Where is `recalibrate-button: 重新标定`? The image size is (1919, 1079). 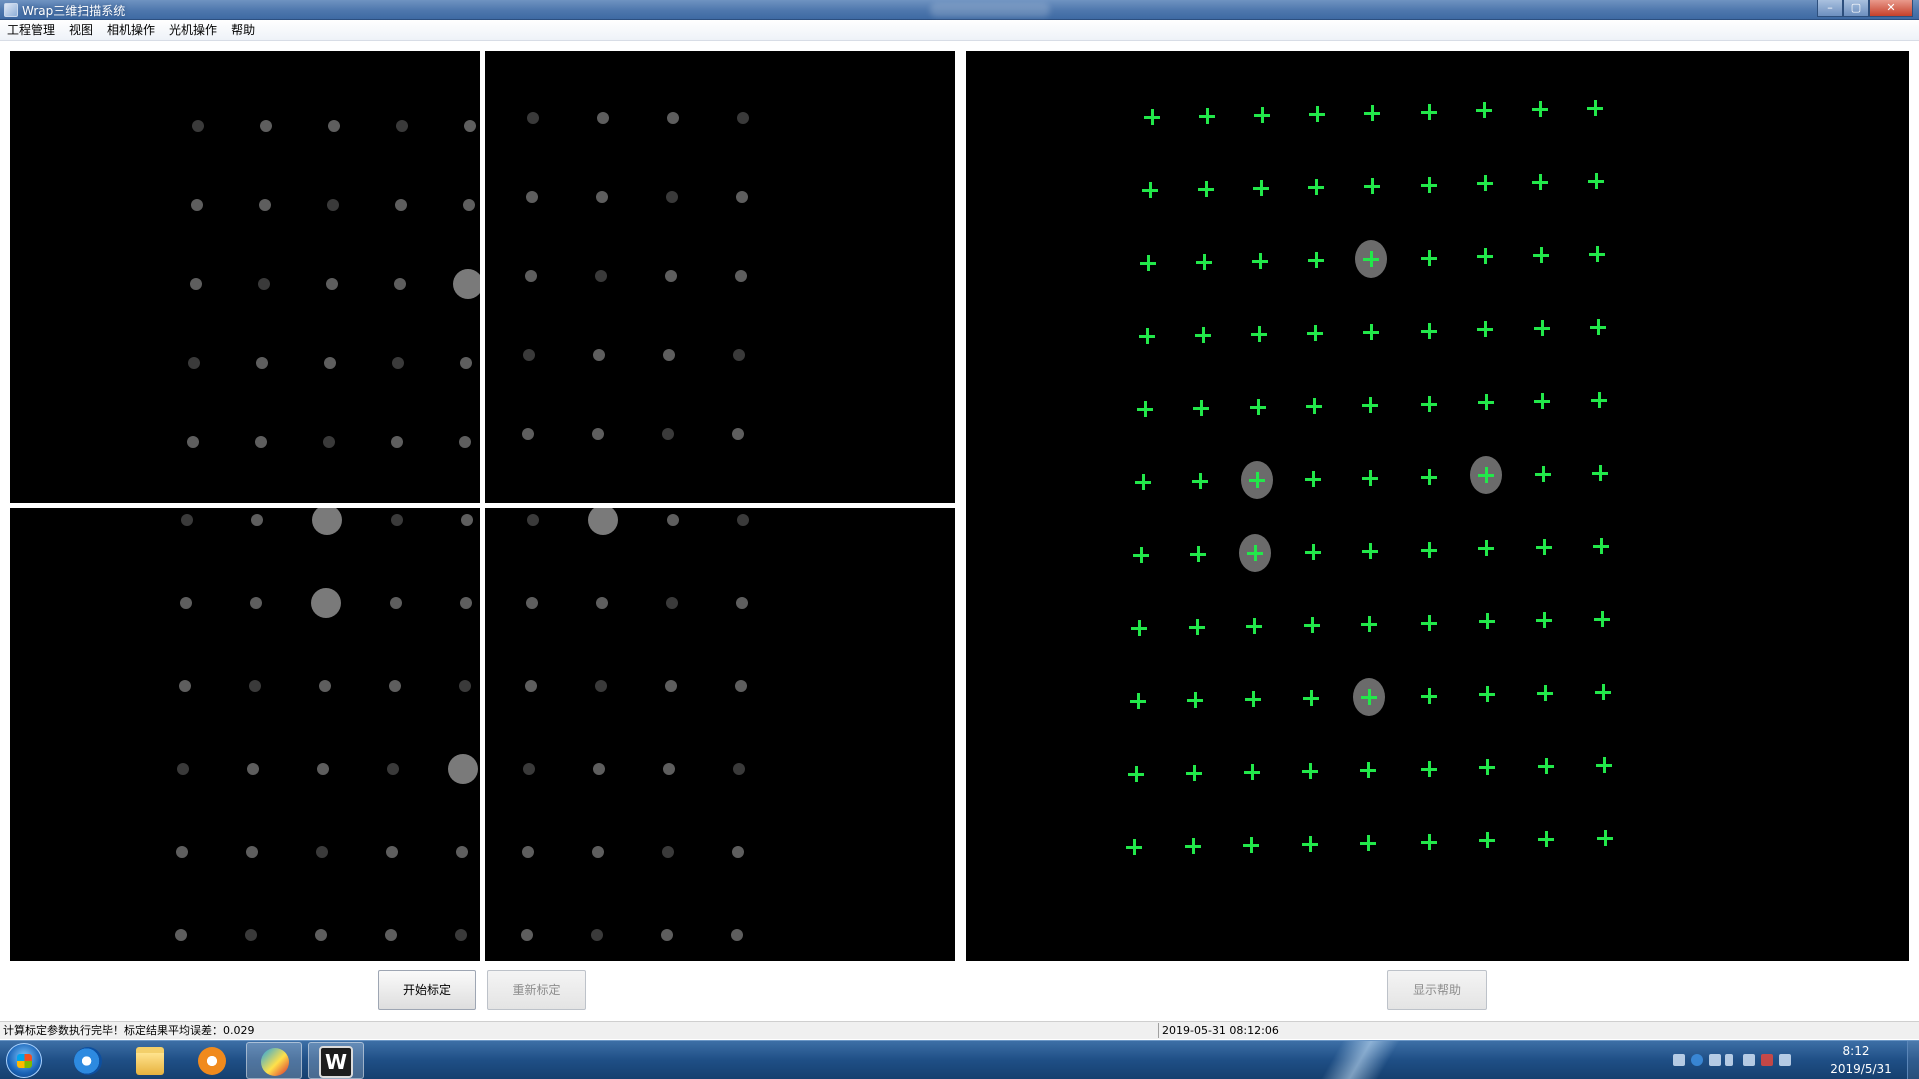 recalibrate-button: 重新标定 is located at coordinates (536, 990).